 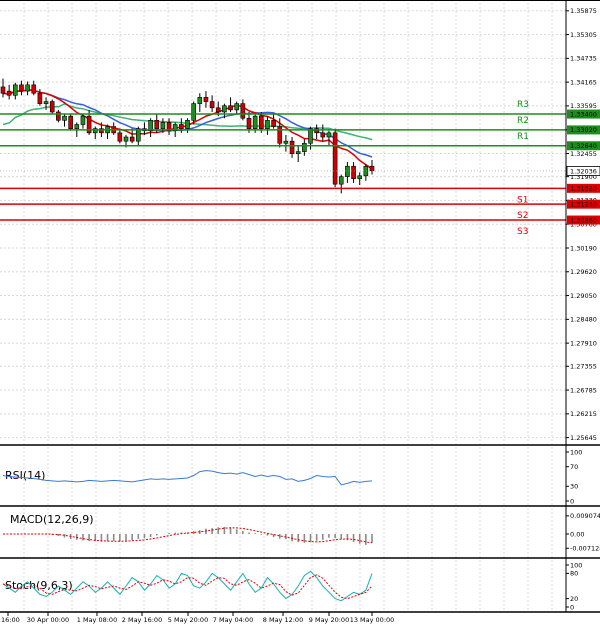 What do you see at coordinates (283, 620) in the screenshot?
I see `time-tick-label: 8 May 12:00` at bounding box center [283, 620].